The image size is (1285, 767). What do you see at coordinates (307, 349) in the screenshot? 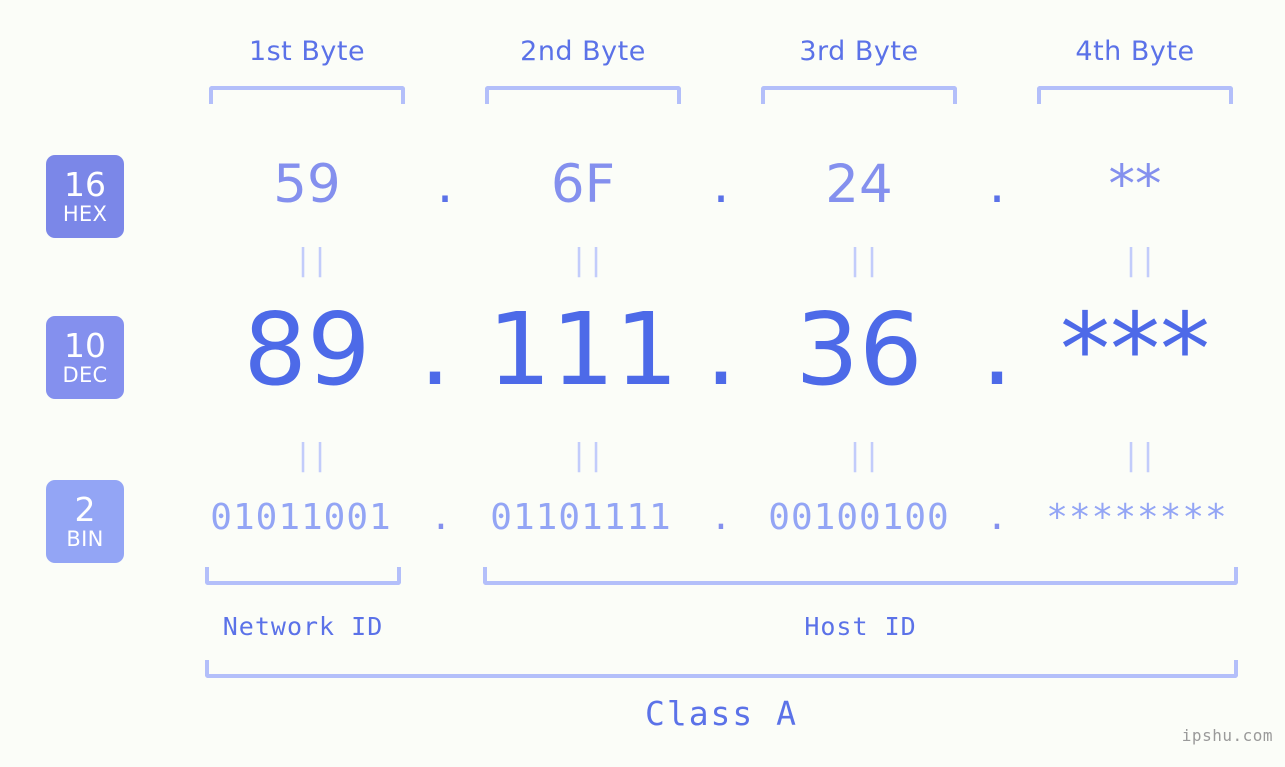
I see `dec-byte-1: 89` at bounding box center [307, 349].